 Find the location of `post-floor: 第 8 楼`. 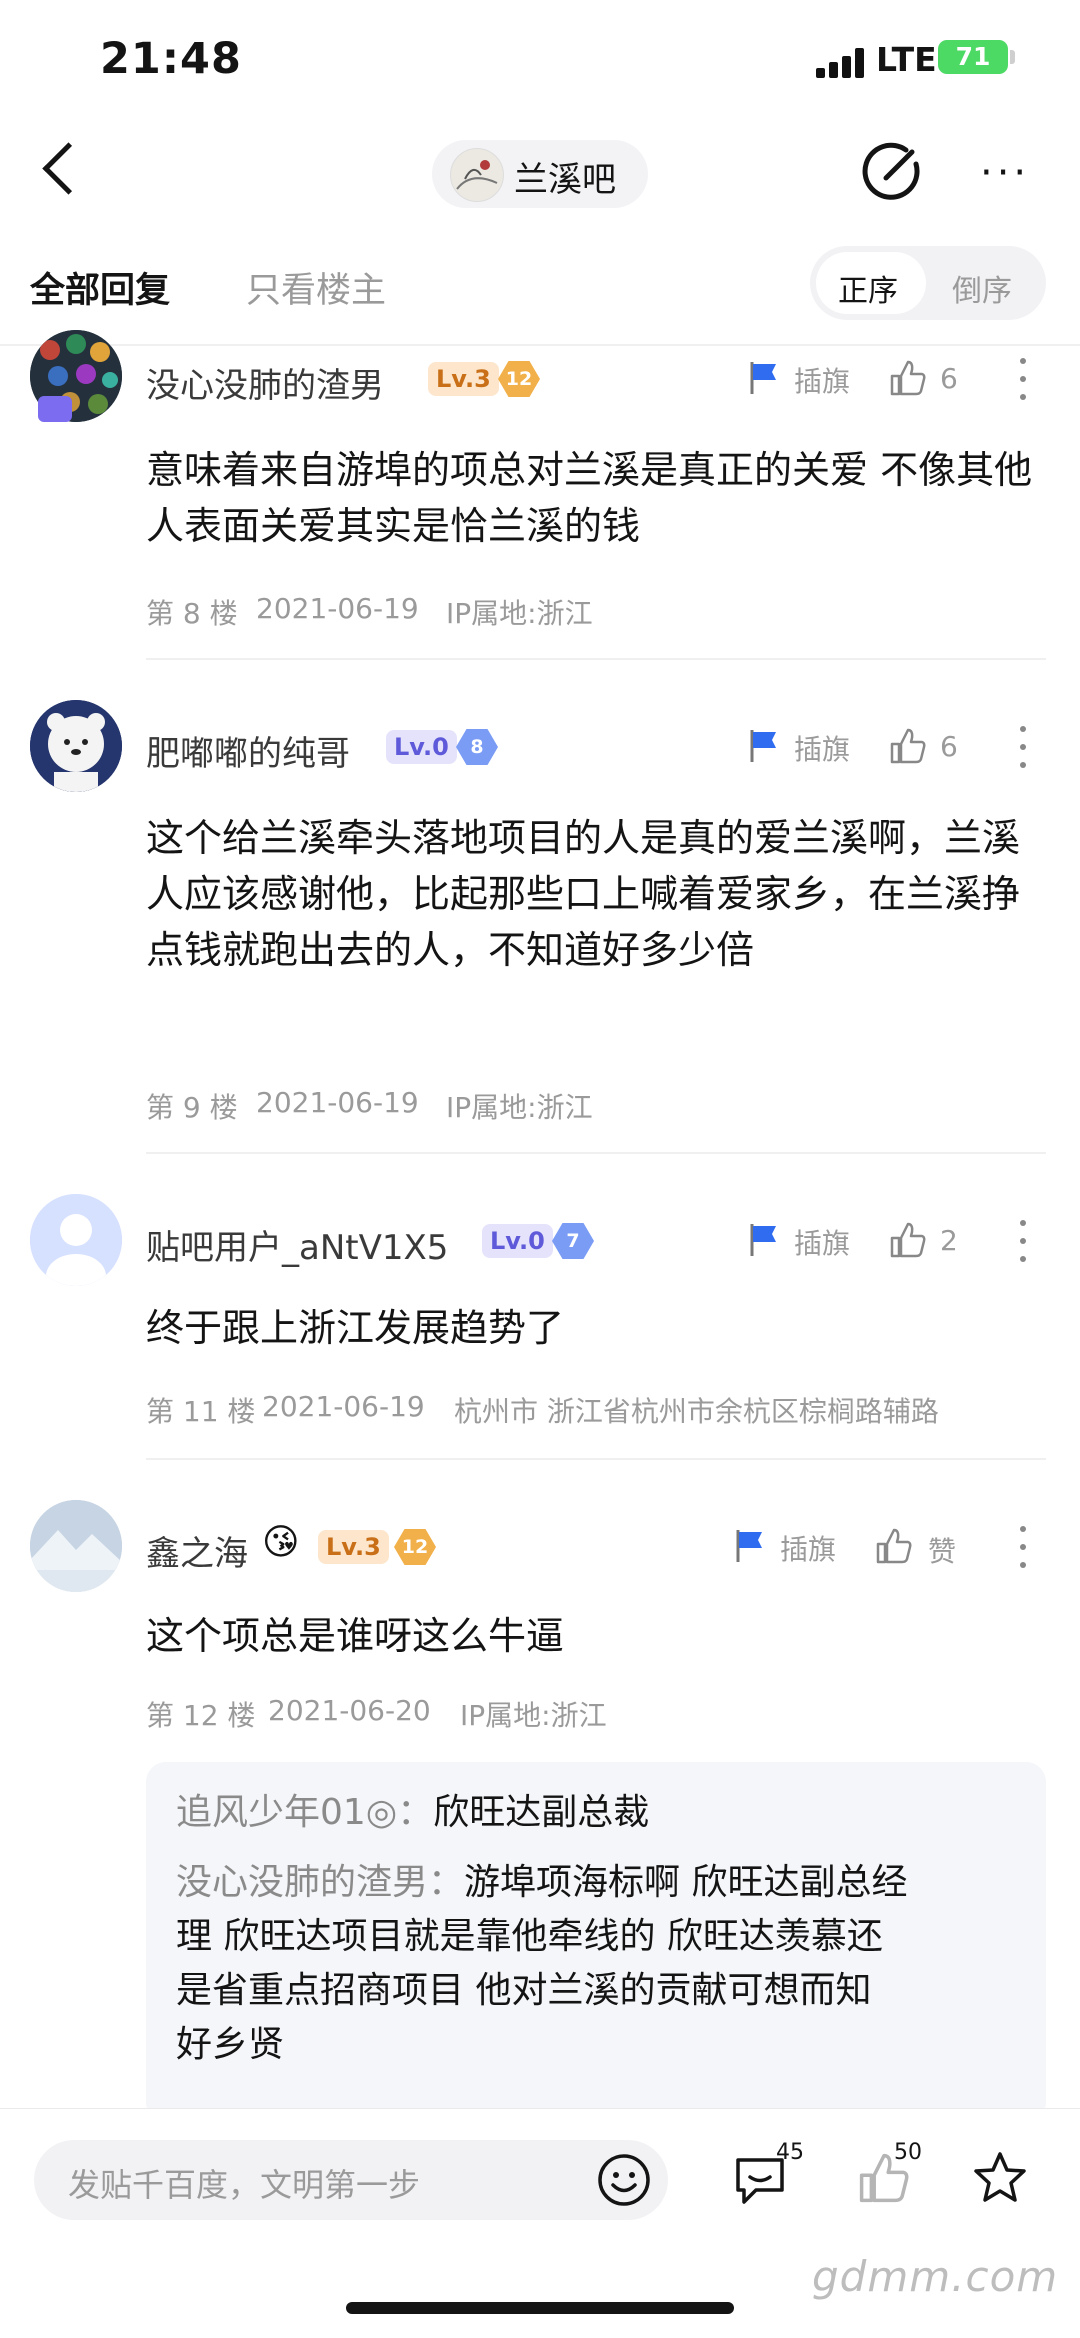

post-floor: 第 8 楼 is located at coordinates (192, 613).